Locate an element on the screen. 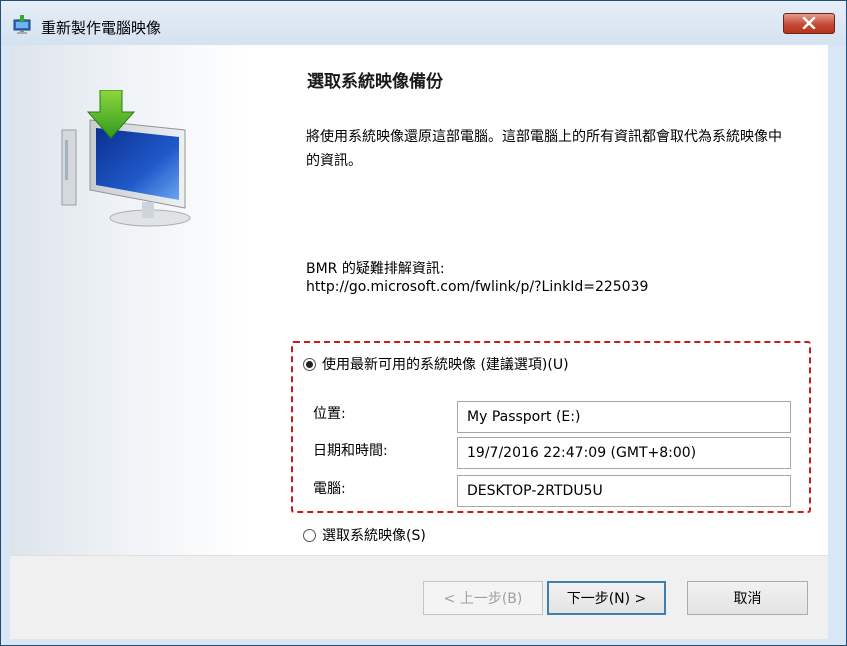  back-button: < 上一步(B) is located at coordinates (483, 598).